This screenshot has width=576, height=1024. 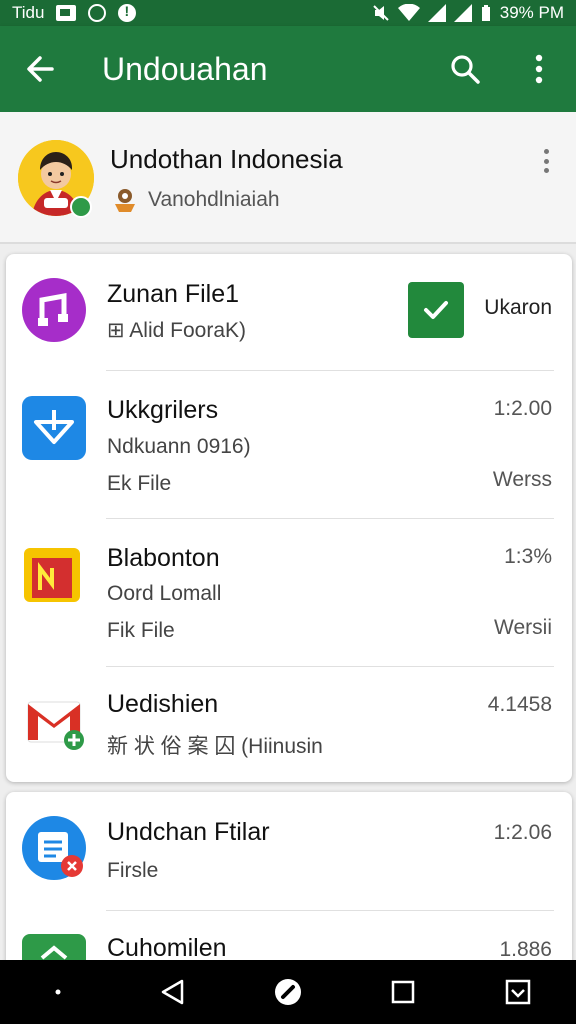 I want to click on check-icon, so click(x=436, y=310).